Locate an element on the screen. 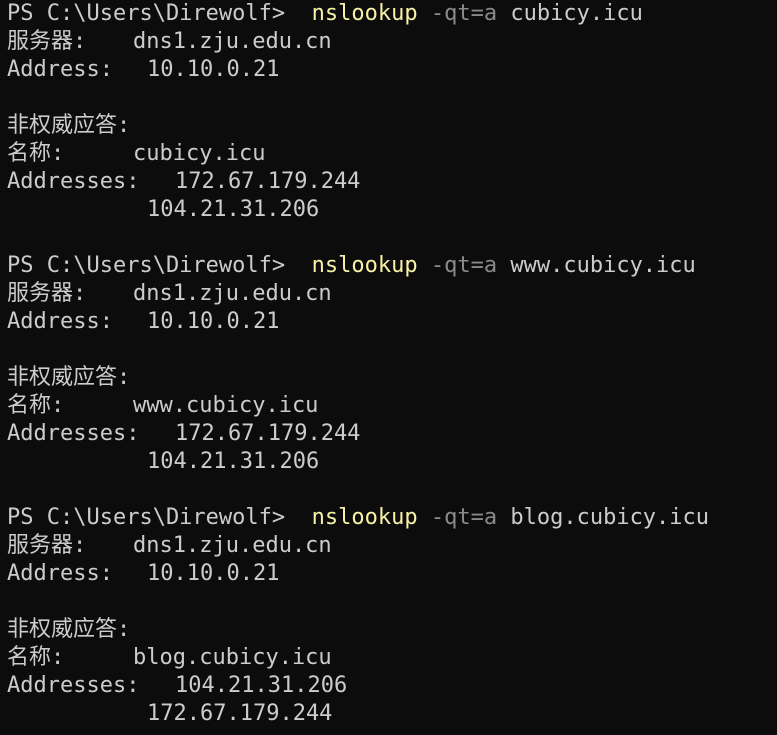 This screenshot has width=777, height=735. name-value: blog.cubicy.icu is located at coordinates (232, 657).